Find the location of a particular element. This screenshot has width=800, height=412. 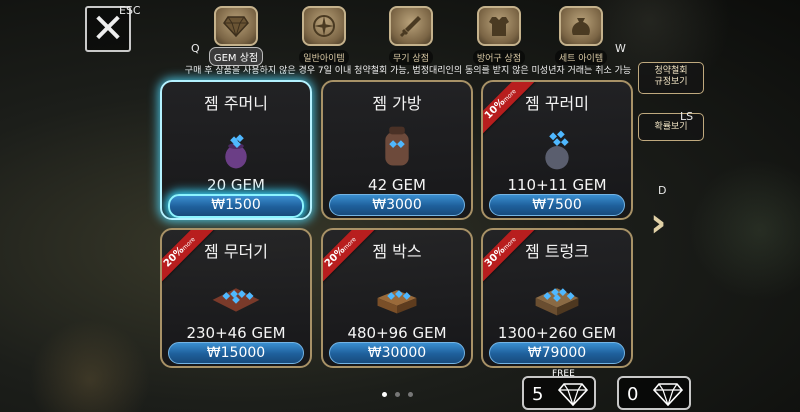

paid-gem-count: 0 is located at coordinates (633, 394).